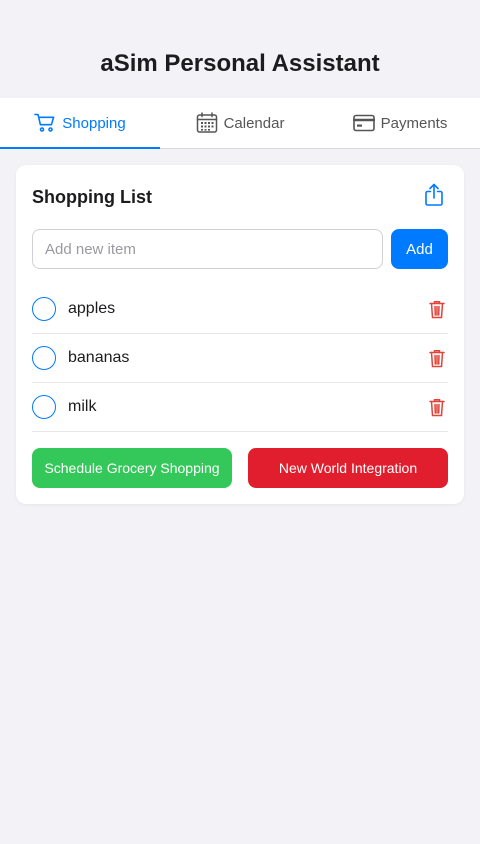  I want to click on app-title: aSim Personal Assistant, so click(240, 63).